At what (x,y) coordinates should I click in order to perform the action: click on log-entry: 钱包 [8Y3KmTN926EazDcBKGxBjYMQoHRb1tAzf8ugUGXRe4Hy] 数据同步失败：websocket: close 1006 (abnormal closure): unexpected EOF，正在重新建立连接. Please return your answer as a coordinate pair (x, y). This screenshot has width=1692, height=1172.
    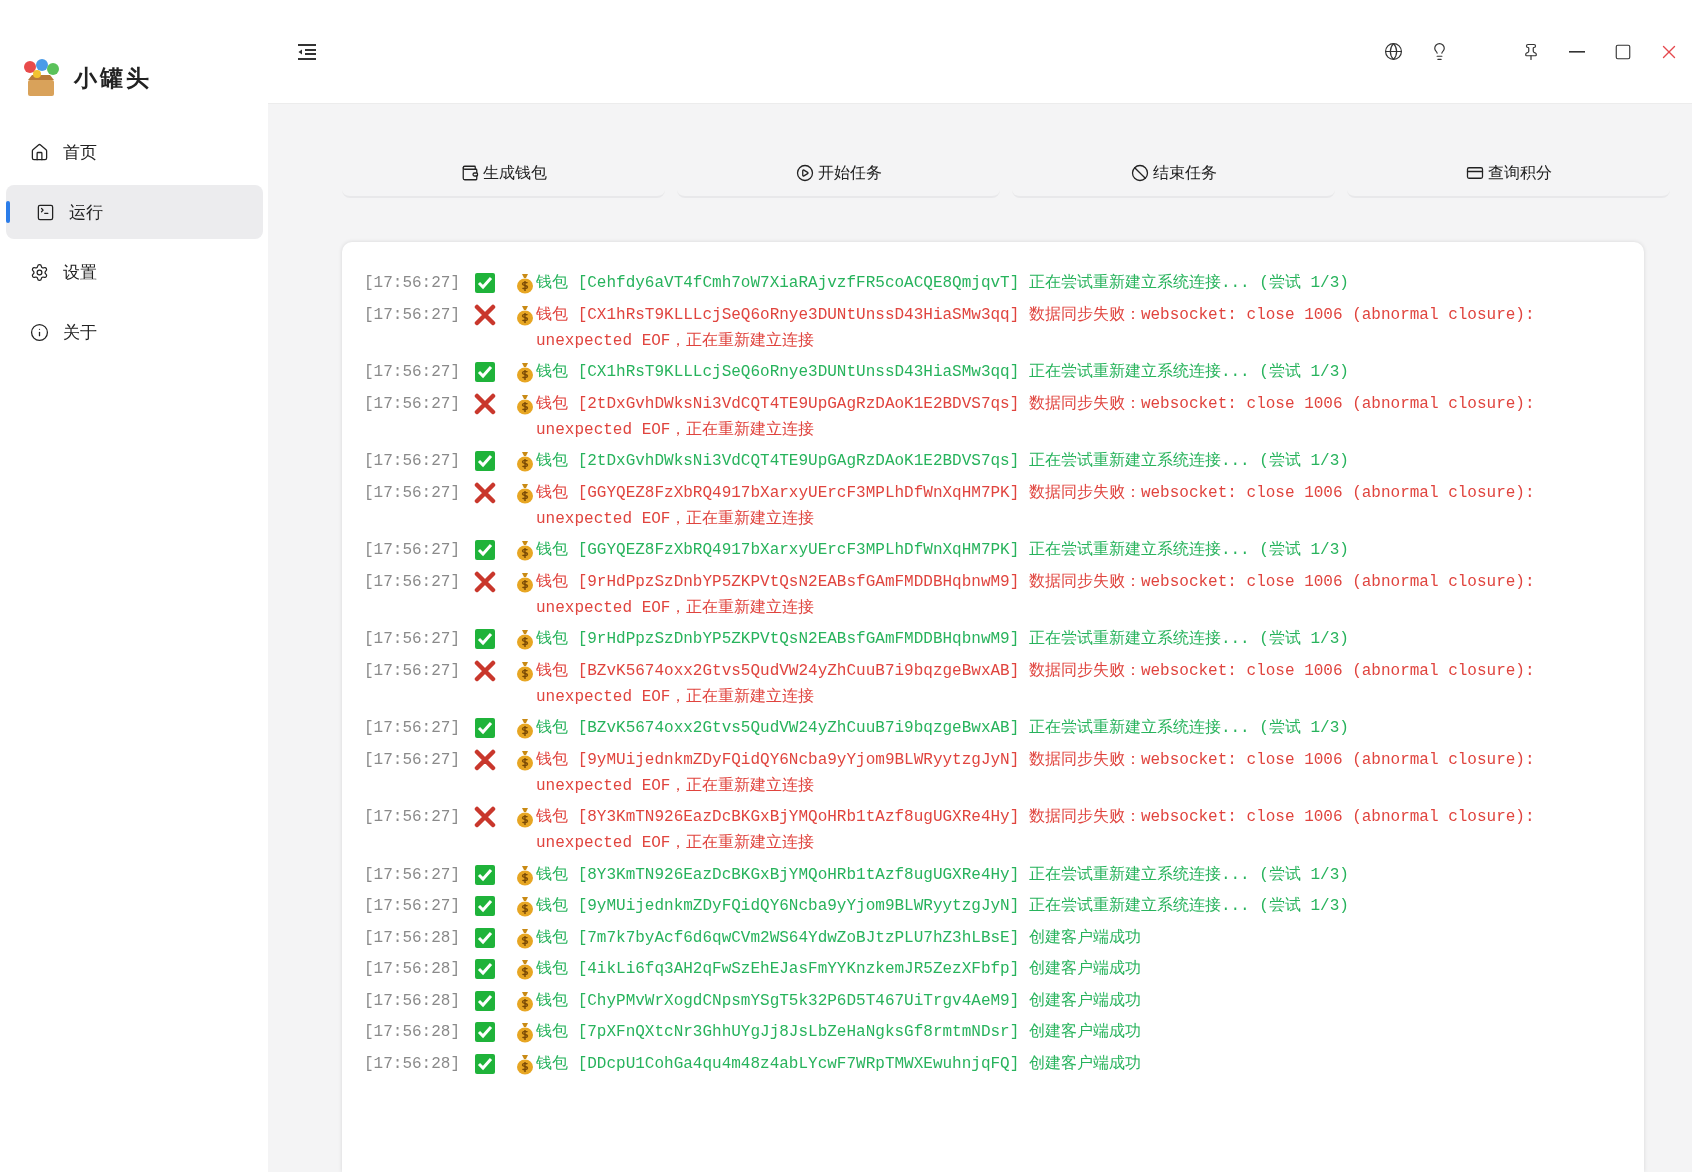
    Looking at the image, I should click on (1036, 830).